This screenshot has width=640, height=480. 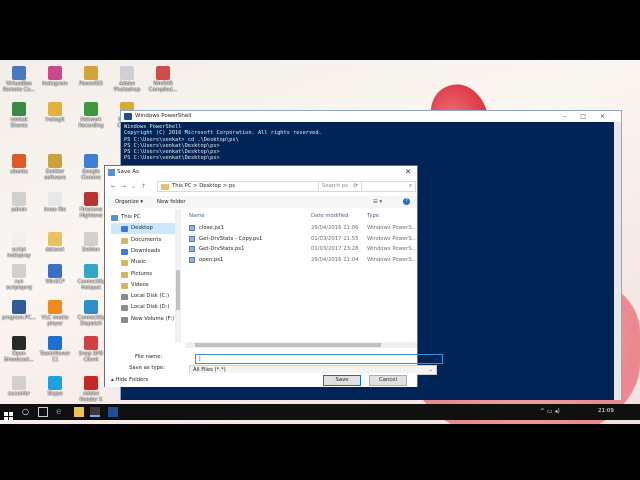 I want to click on new-folder-button: New folder, so click(x=171, y=202).